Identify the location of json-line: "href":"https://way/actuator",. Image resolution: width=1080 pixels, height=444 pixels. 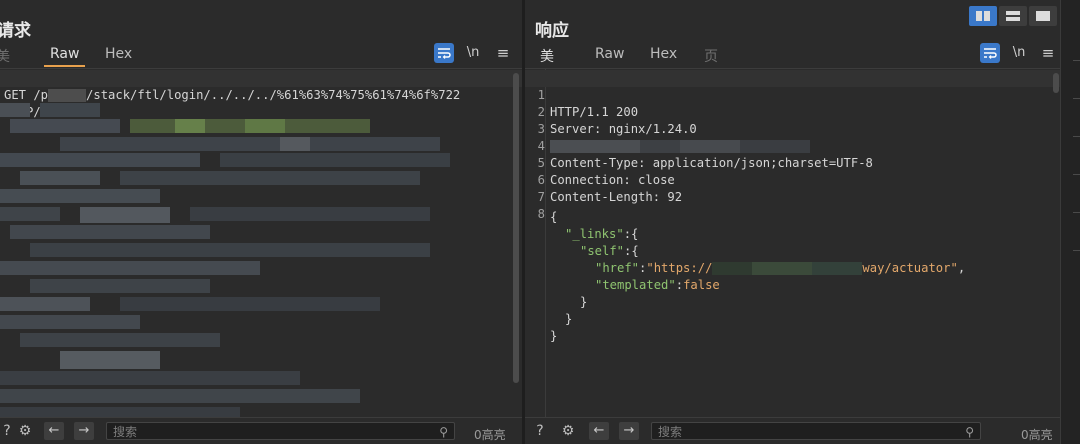
(780, 268).